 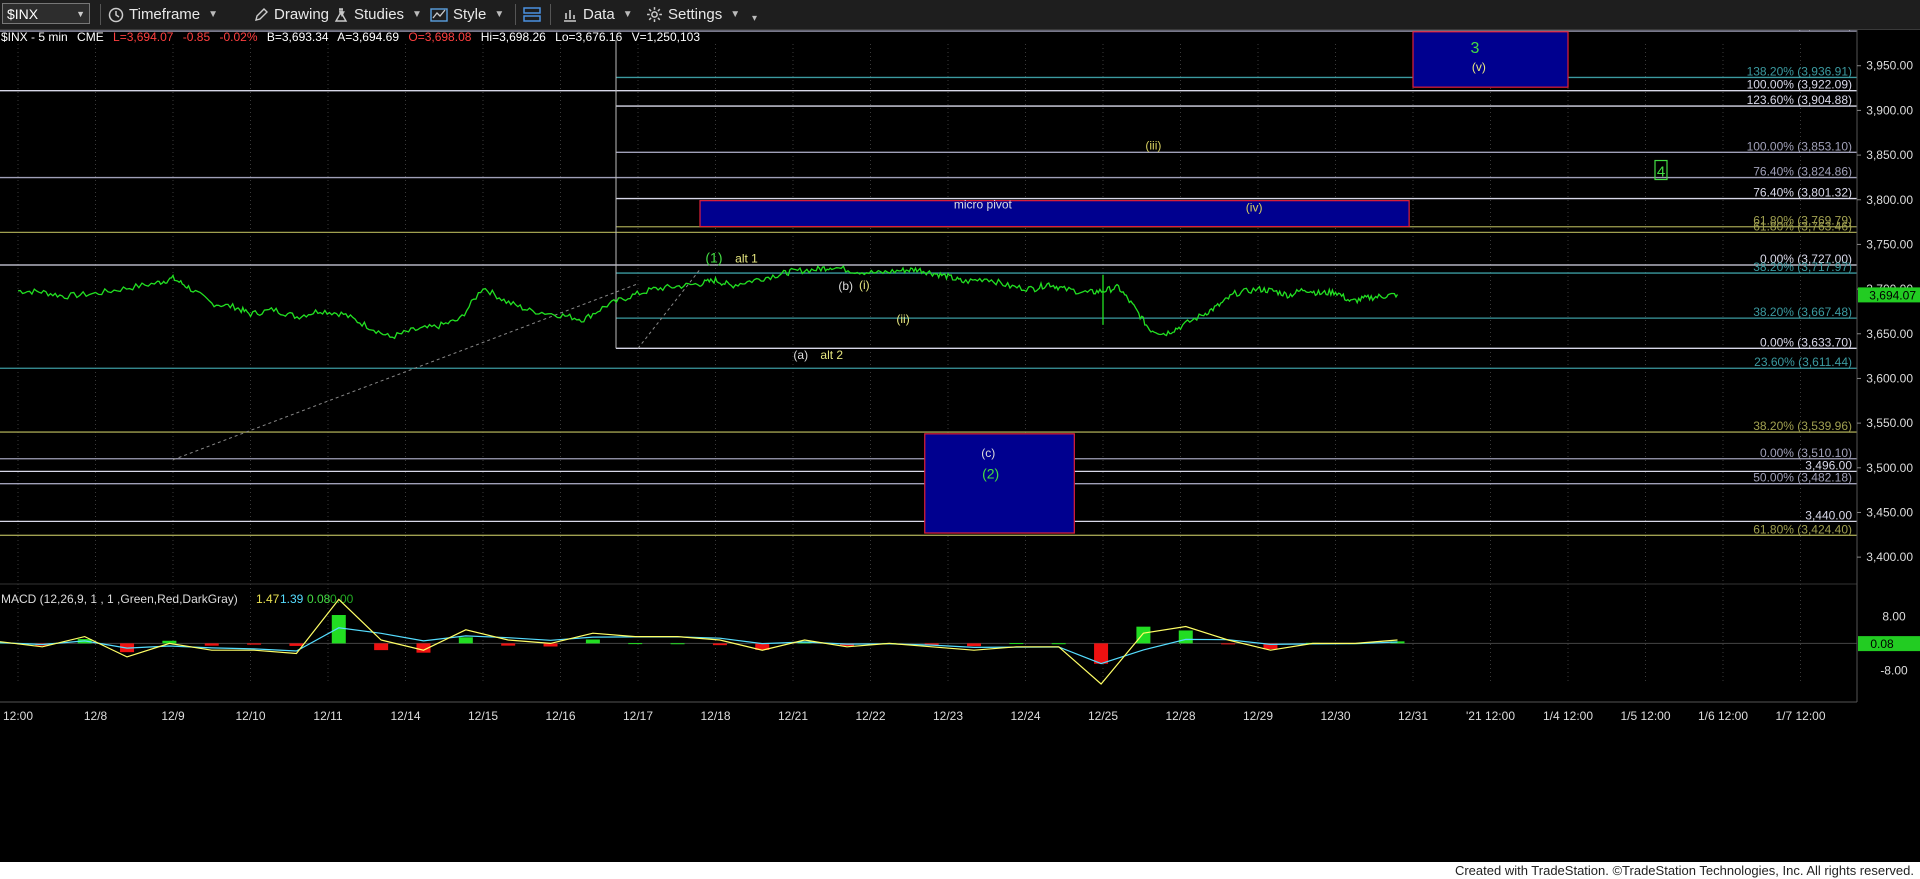 What do you see at coordinates (368, 37) in the screenshot?
I see `ask-price: A=3,694.69` at bounding box center [368, 37].